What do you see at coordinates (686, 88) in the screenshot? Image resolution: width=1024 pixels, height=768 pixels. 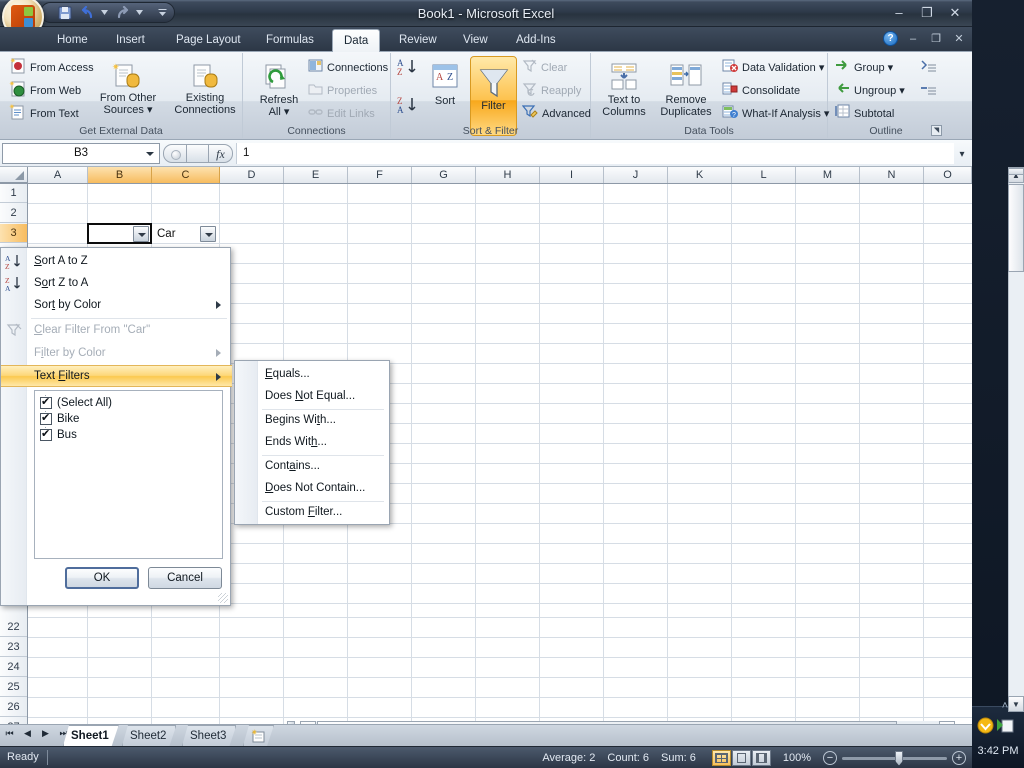 I see `remove-duplicates-button: Remove Duplicates` at bounding box center [686, 88].